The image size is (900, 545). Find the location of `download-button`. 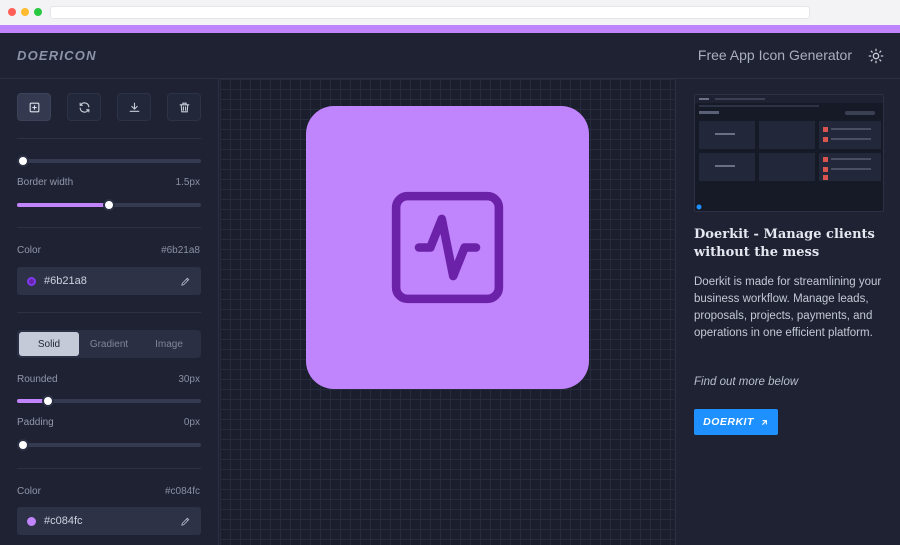

download-button is located at coordinates (134, 107).